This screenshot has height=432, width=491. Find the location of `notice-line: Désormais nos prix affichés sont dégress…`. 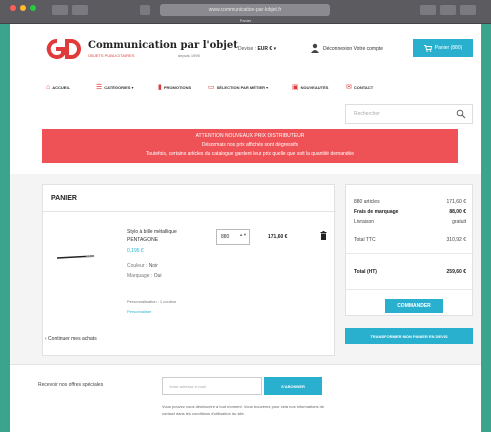

notice-line: Désormais nos prix affichés sont dégress… is located at coordinates (250, 145).